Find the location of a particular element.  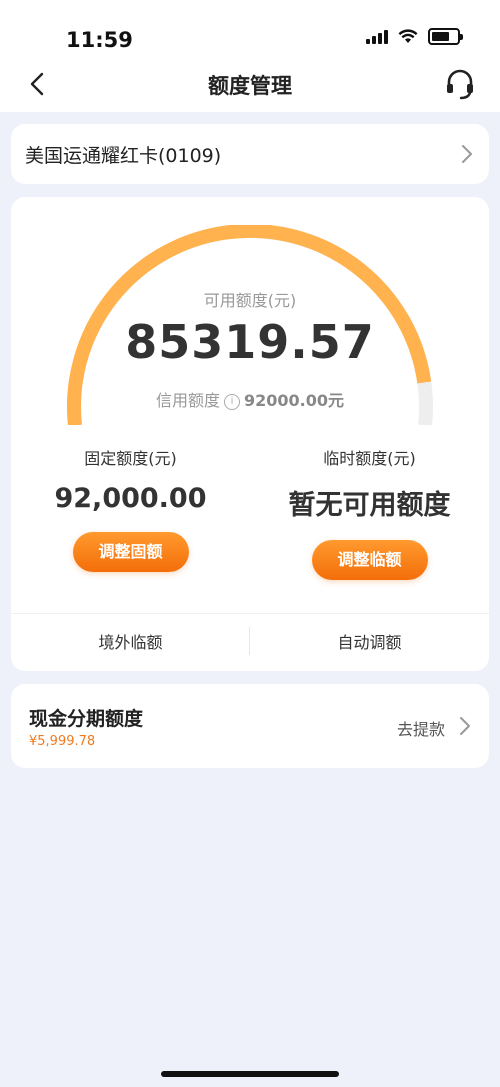

customer-service-icon is located at coordinates (460, 84).